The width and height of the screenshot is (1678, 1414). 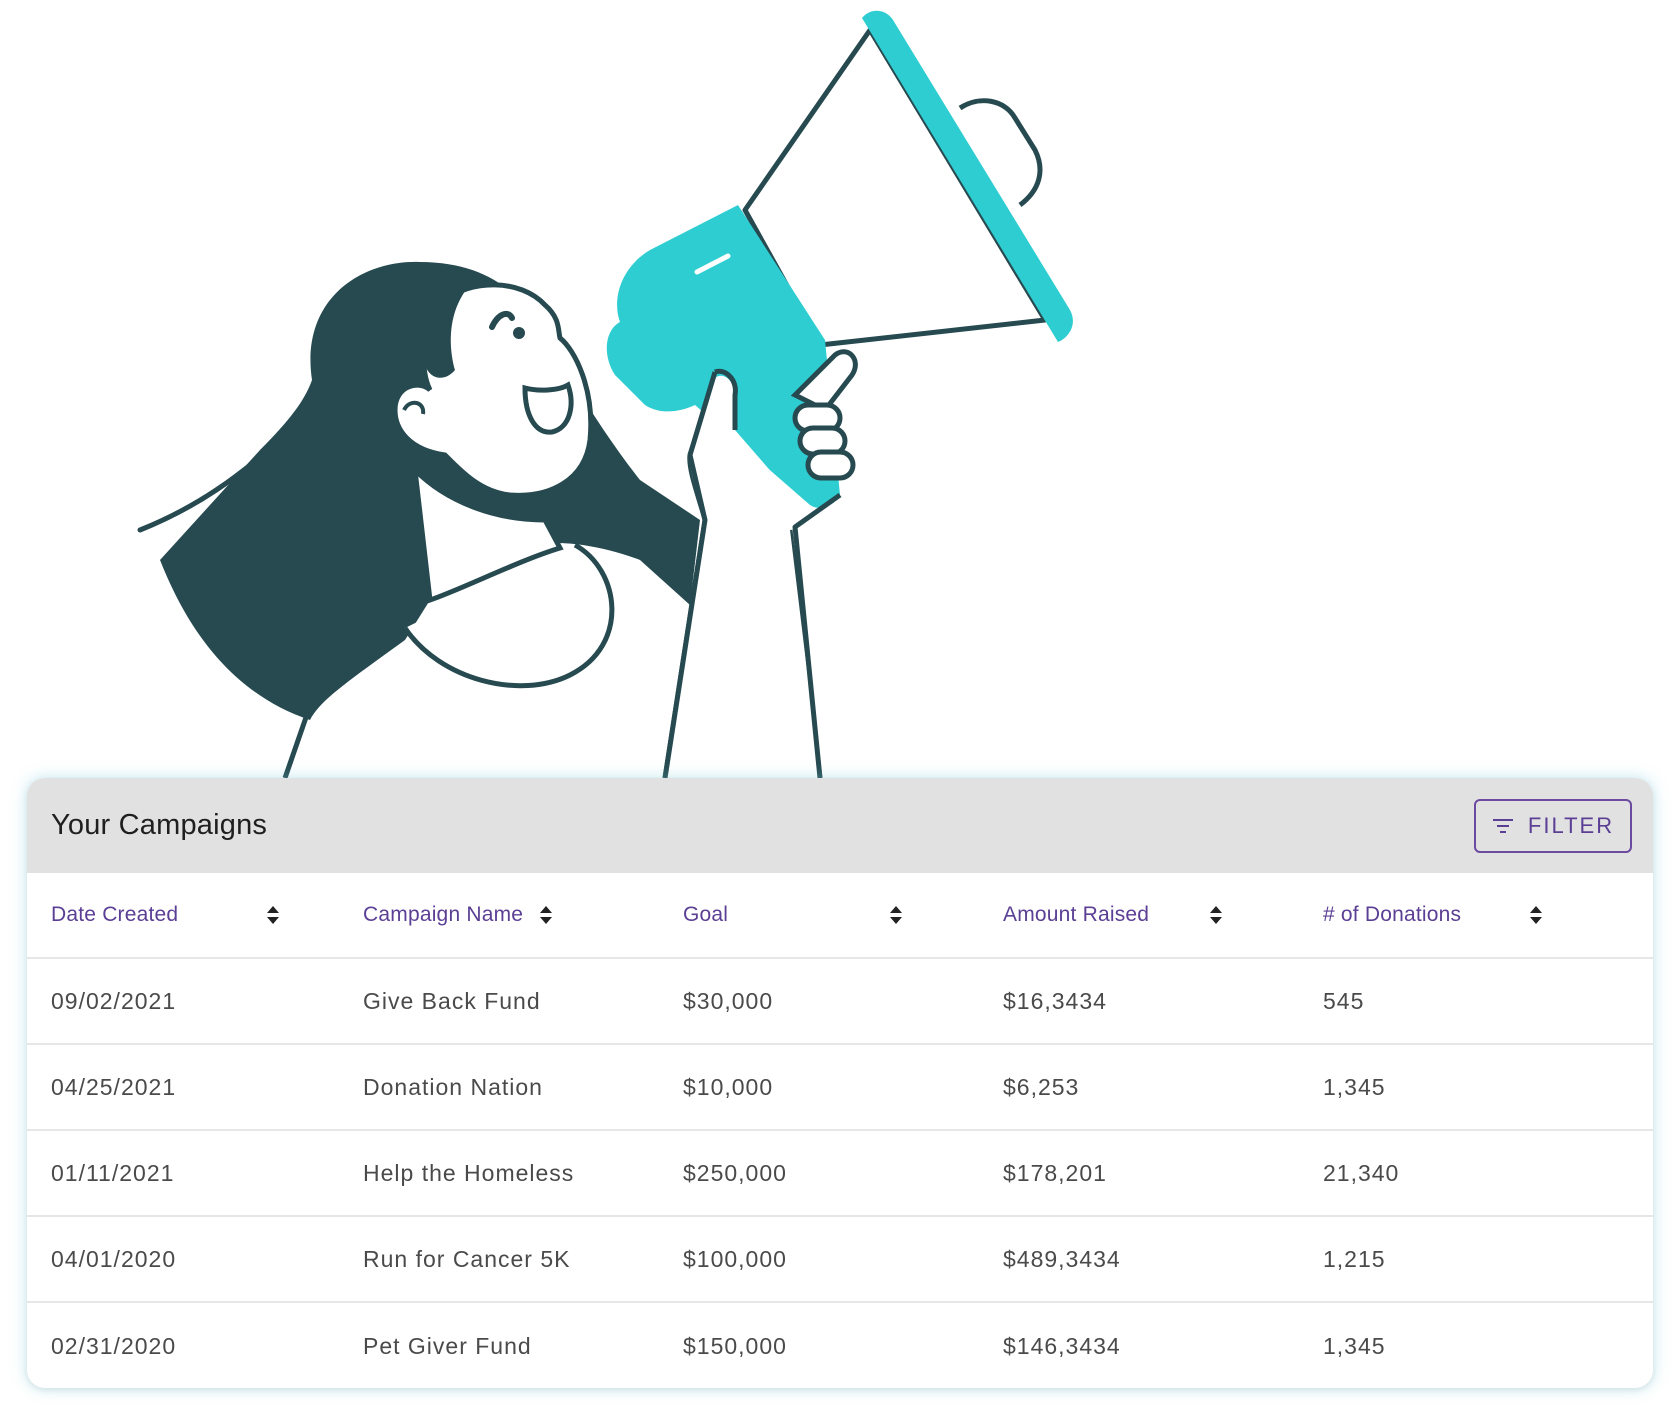 What do you see at coordinates (115, 914) in the screenshot?
I see `column-header-label: Date Created` at bounding box center [115, 914].